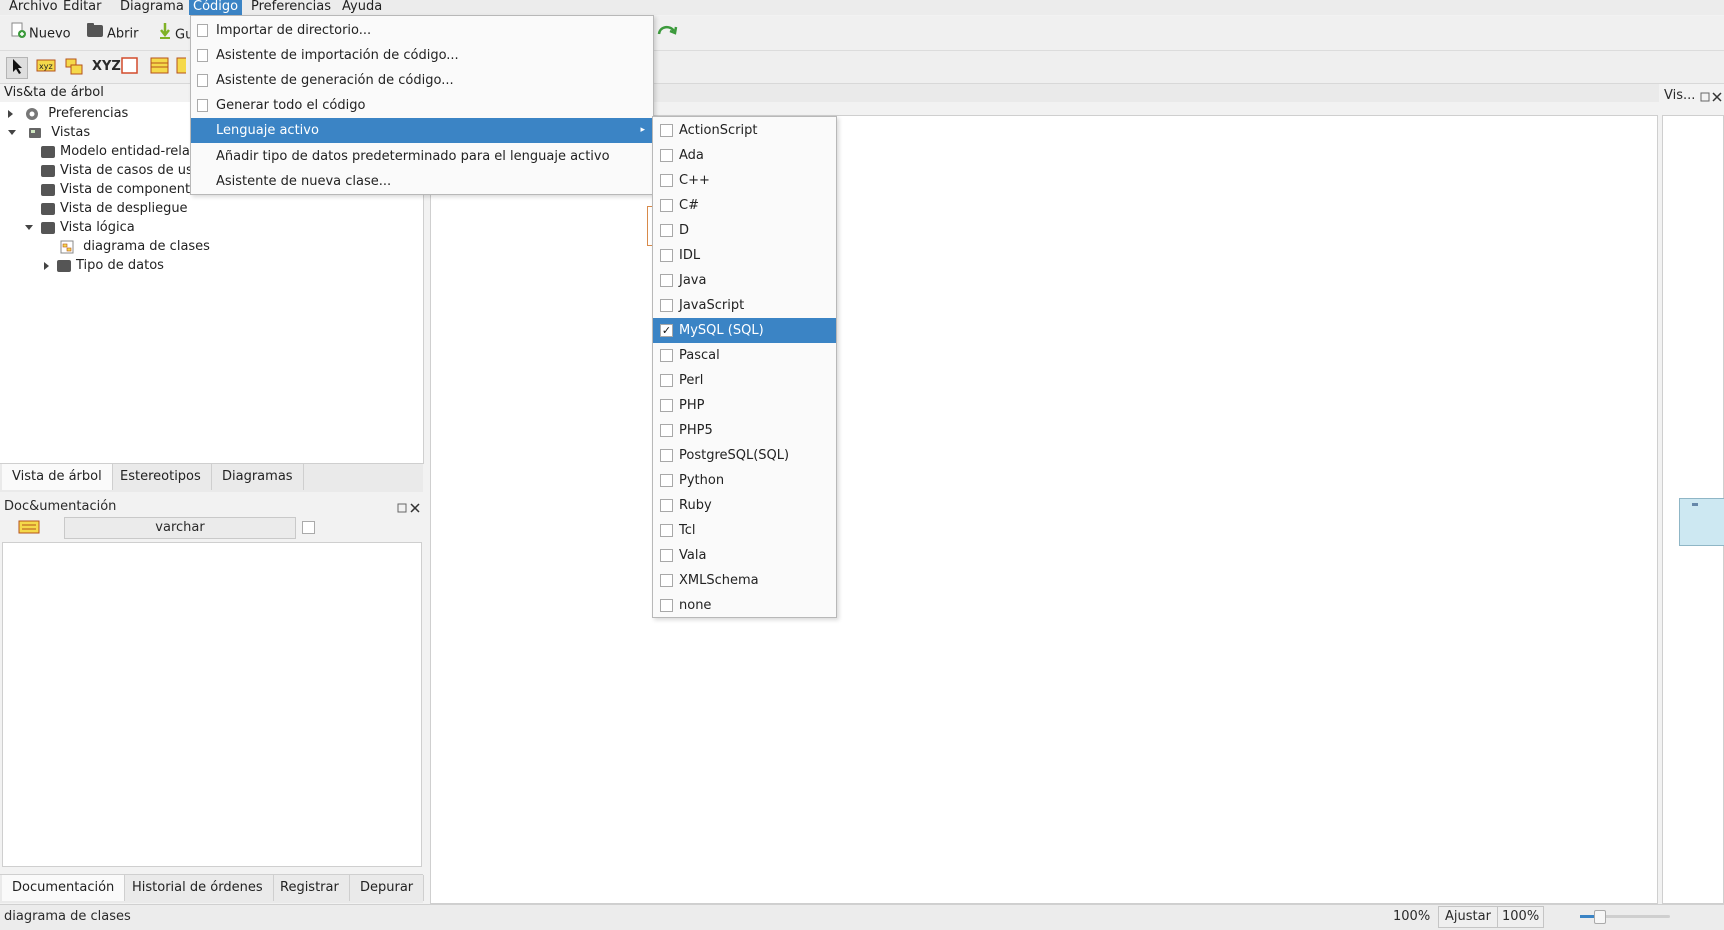 The width and height of the screenshot is (1724, 930). I want to click on tree-node-vista-logica: Vista lógica, so click(80, 228).